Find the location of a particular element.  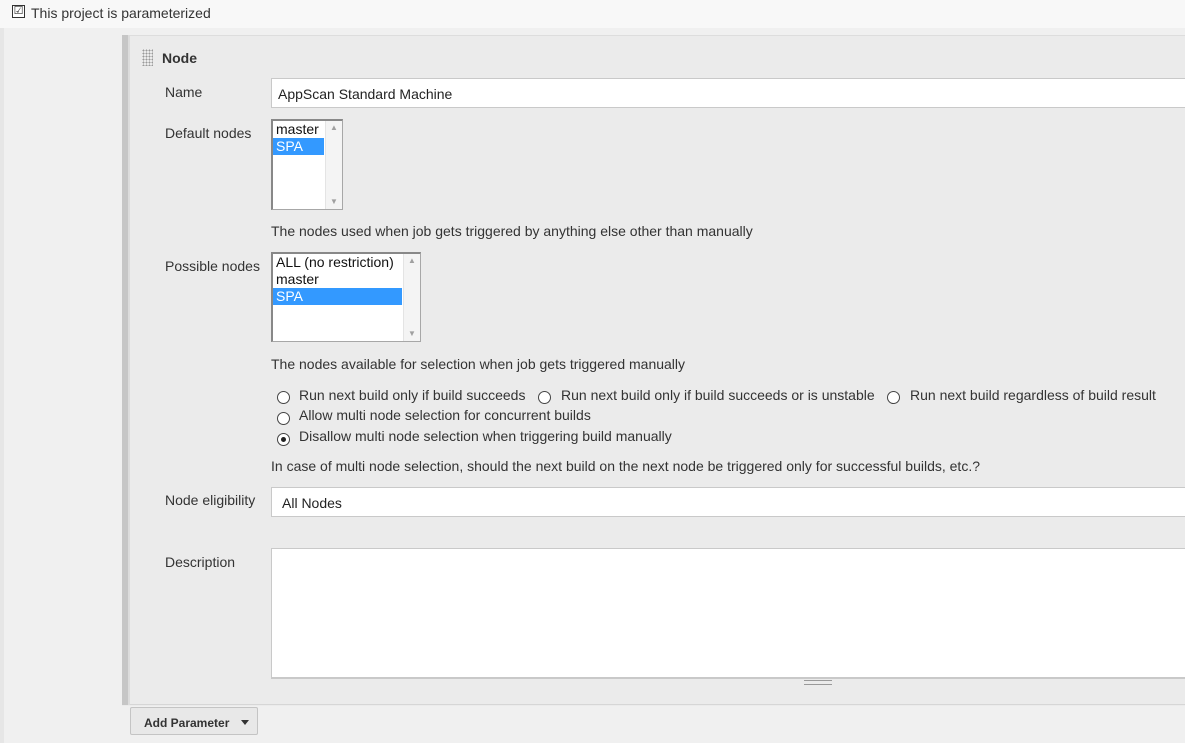

possible-nodes-label: Possible nodes is located at coordinates (212, 266).